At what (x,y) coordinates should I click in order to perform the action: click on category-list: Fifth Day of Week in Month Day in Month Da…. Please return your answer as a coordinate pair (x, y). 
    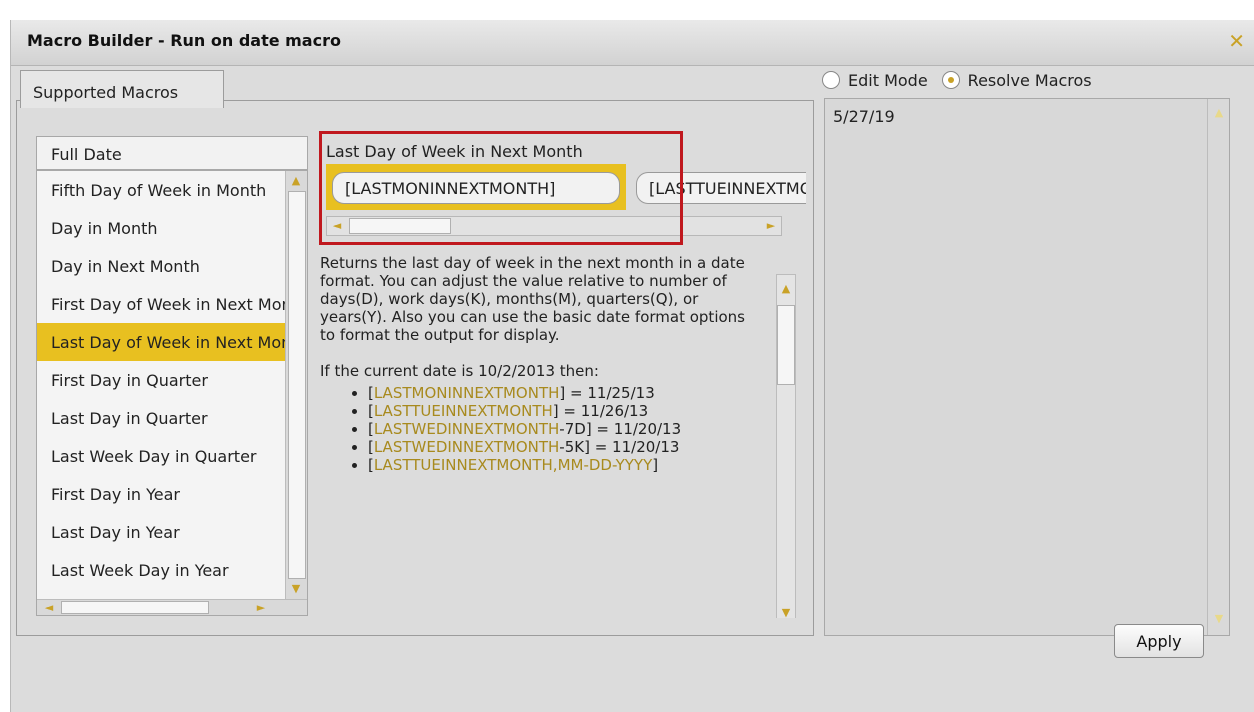
    Looking at the image, I should click on (172, 393).